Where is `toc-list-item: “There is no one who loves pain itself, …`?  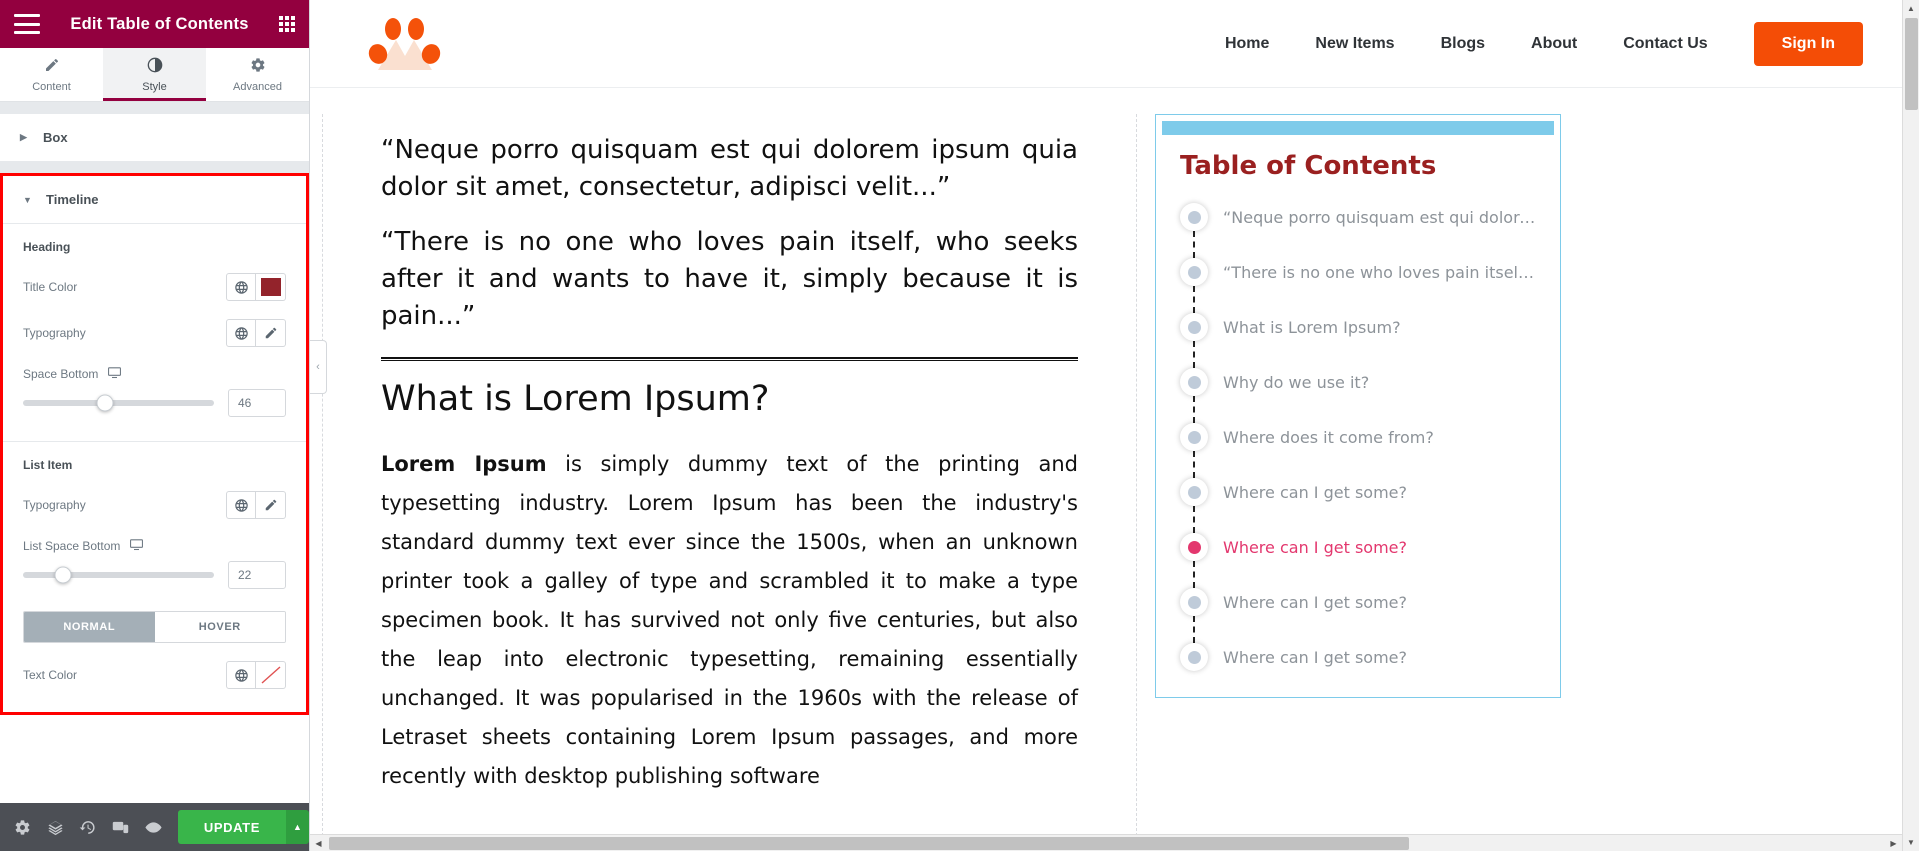
toc-list-item: “There is no one who loves pain itself, … is located at coordinates (1358, 285).